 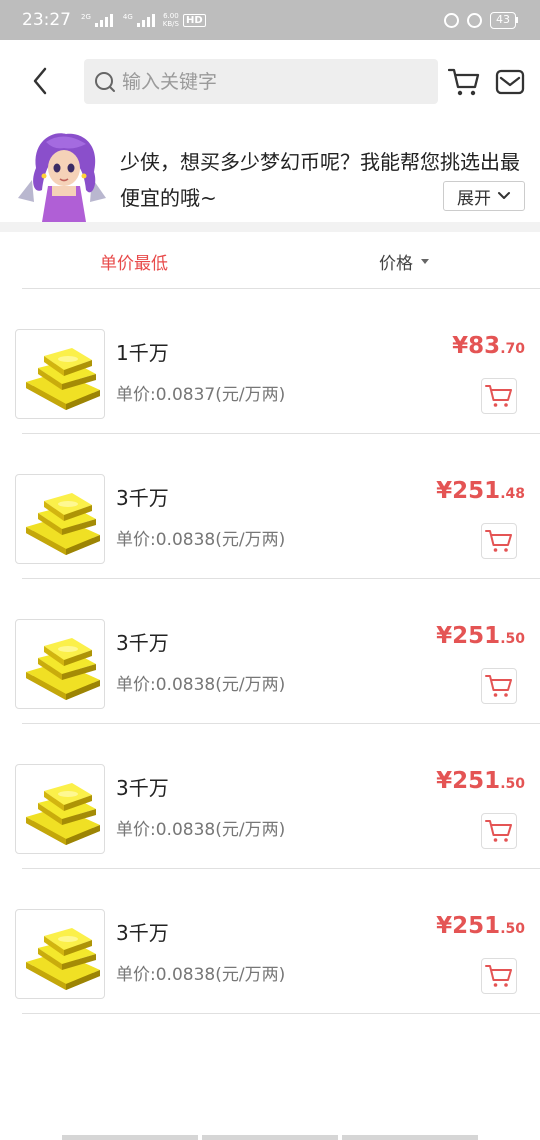 I want to click on signal-icon-2: 4G, so click(x=139, y=20).